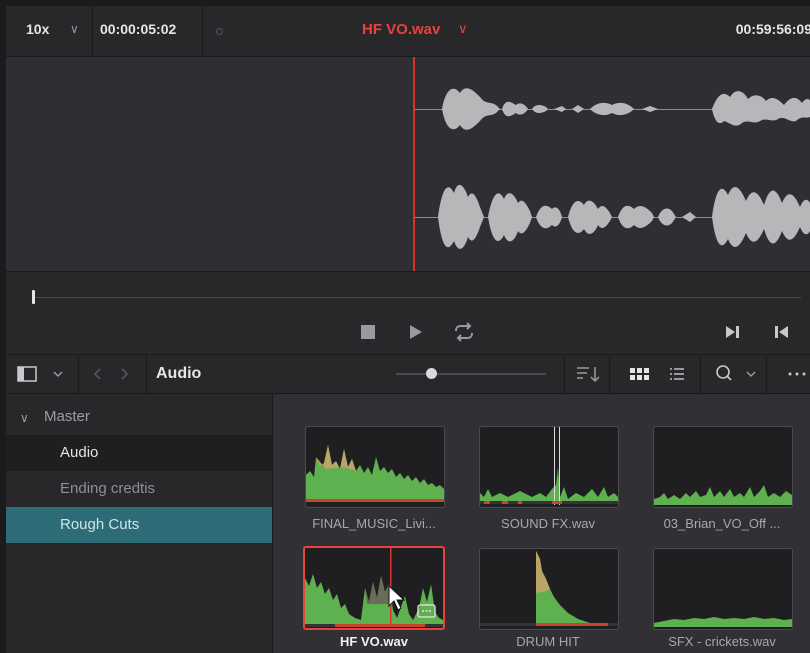 Image resolution: width=810 pixels, height=653 pixels. I want to click on prev-clip-button, so click(782, 332).